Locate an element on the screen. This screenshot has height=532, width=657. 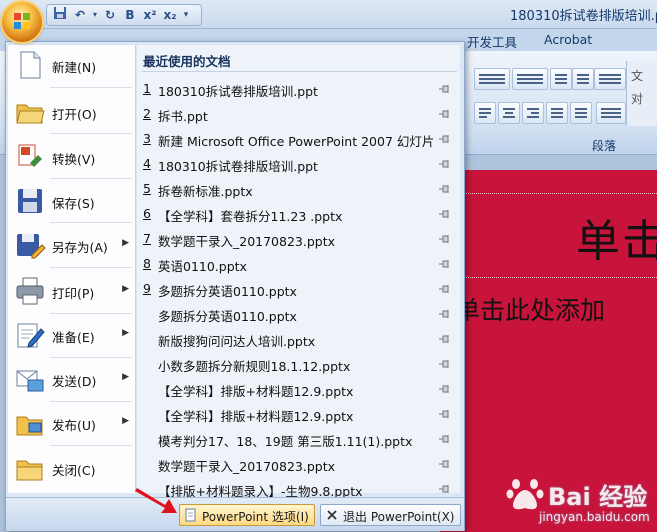
slide-subtitle-placeholder: 单击此处添加 is located at coordinates (530, 309).